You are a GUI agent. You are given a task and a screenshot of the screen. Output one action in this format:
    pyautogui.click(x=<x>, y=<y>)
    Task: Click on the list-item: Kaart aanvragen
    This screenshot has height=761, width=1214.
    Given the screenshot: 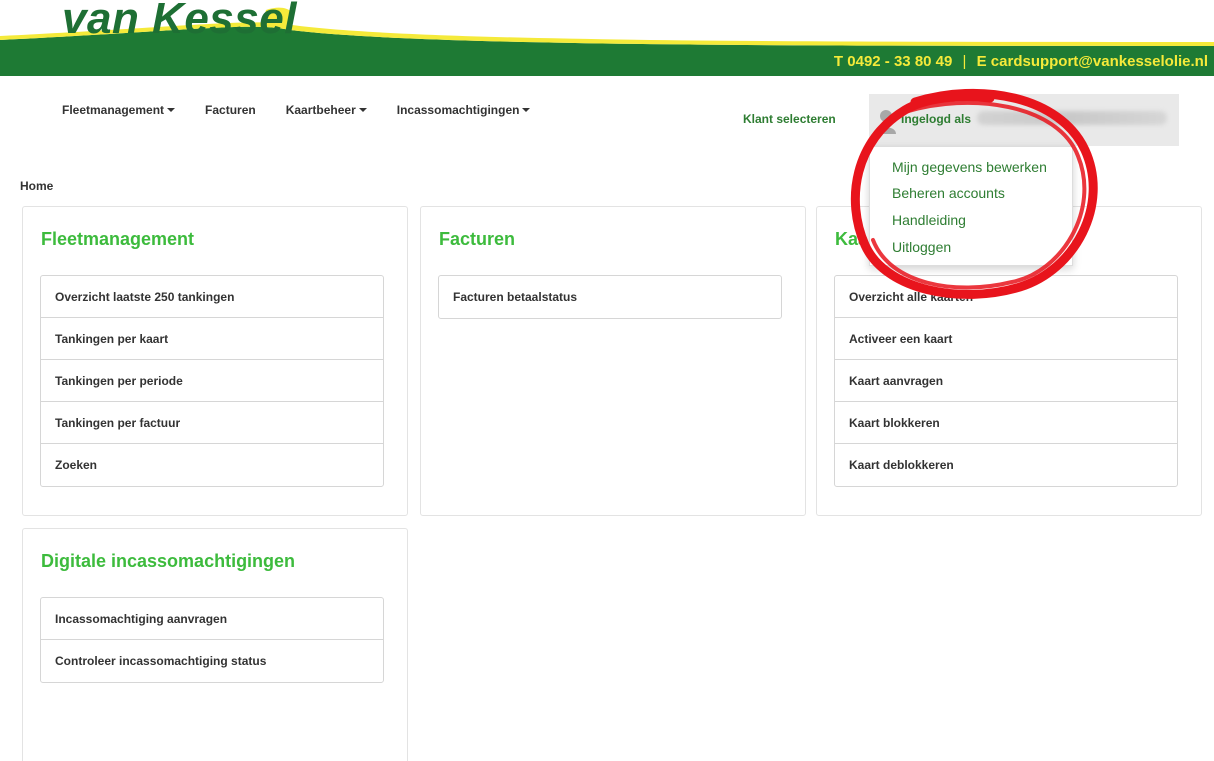 What is the action you would take?
    pyautogui.click(x=1006, y=381)
    